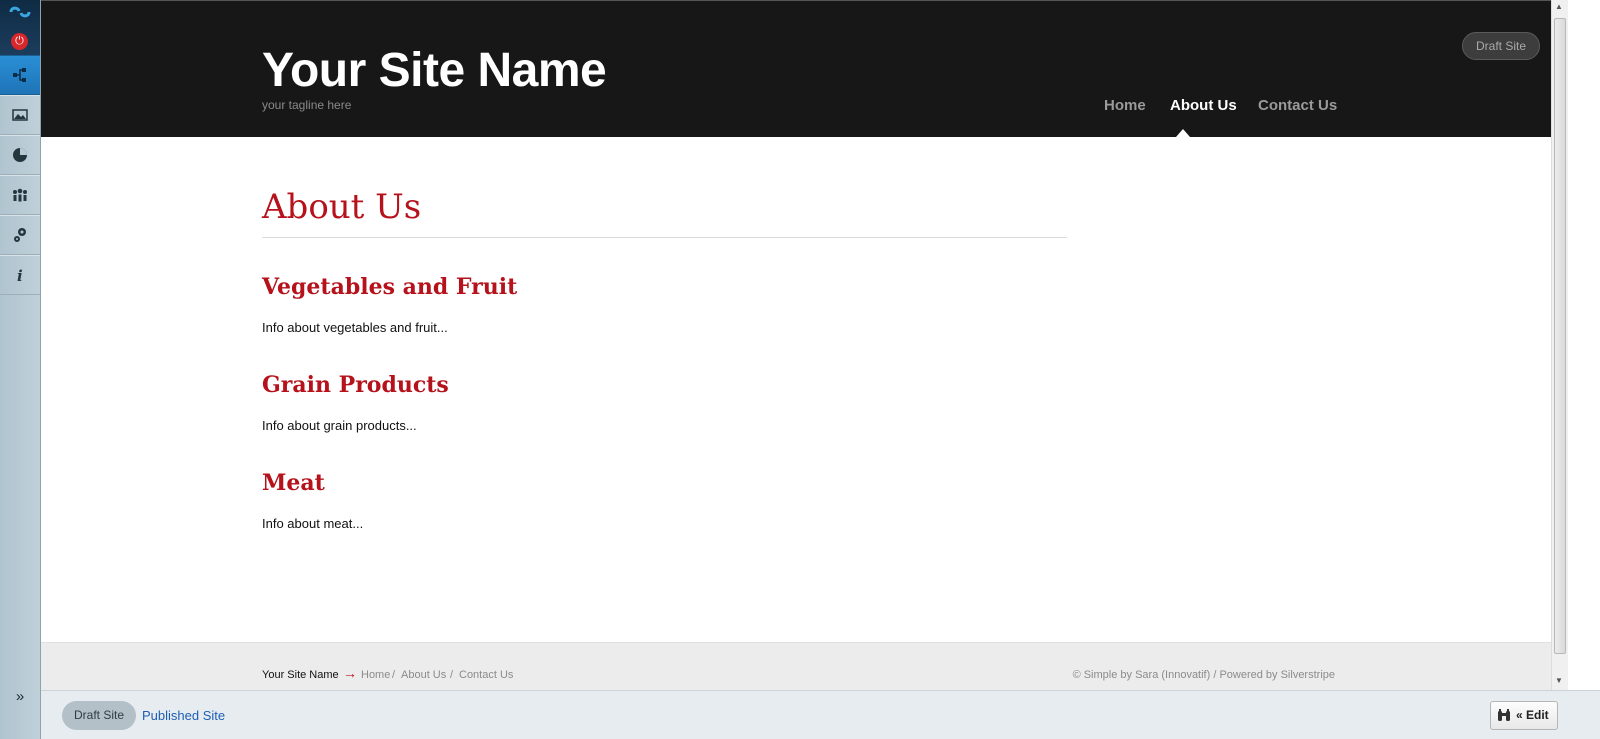  I want to click on cms-preview-toolbar: Draft Site Published Site « Edit, so click(820, 714).